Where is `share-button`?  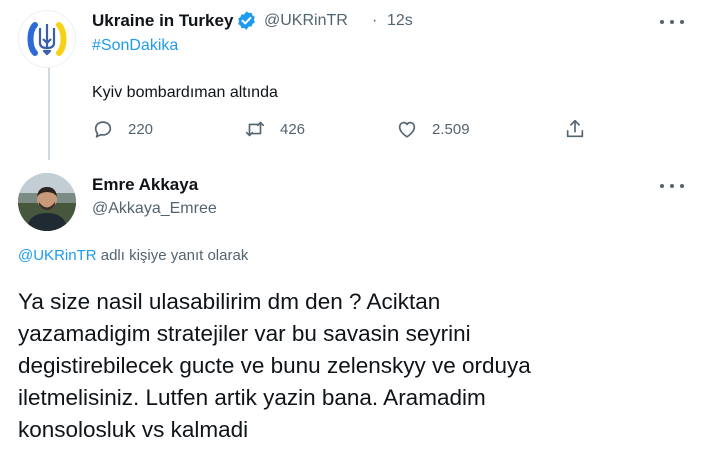
share-button is located at coordinates (582, 129).